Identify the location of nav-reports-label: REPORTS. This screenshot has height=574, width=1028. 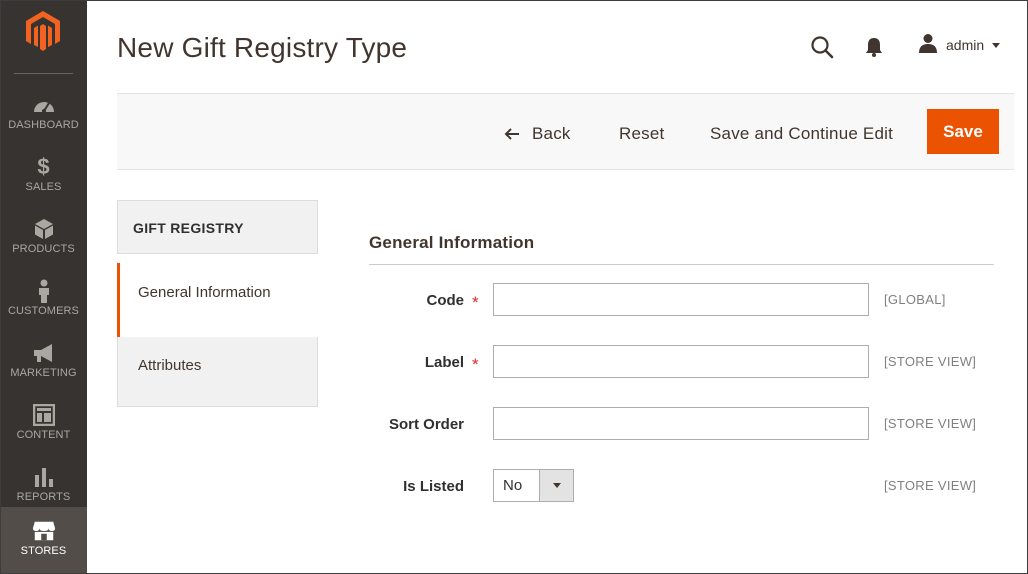
(43, 497).